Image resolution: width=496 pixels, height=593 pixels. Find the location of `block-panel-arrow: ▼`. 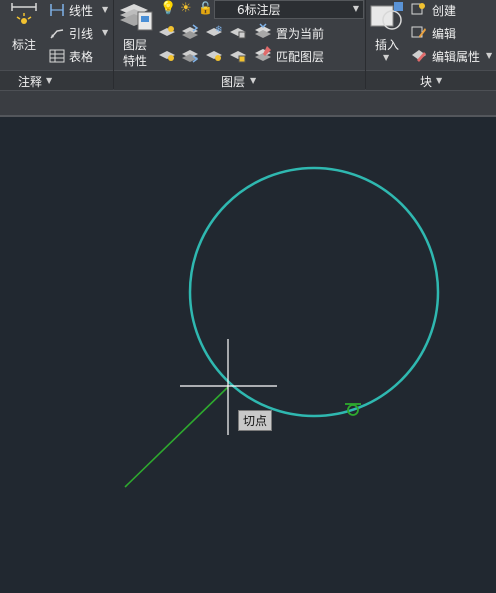

block-panel-arrow: ▼ is located at coordinates (439, 80).